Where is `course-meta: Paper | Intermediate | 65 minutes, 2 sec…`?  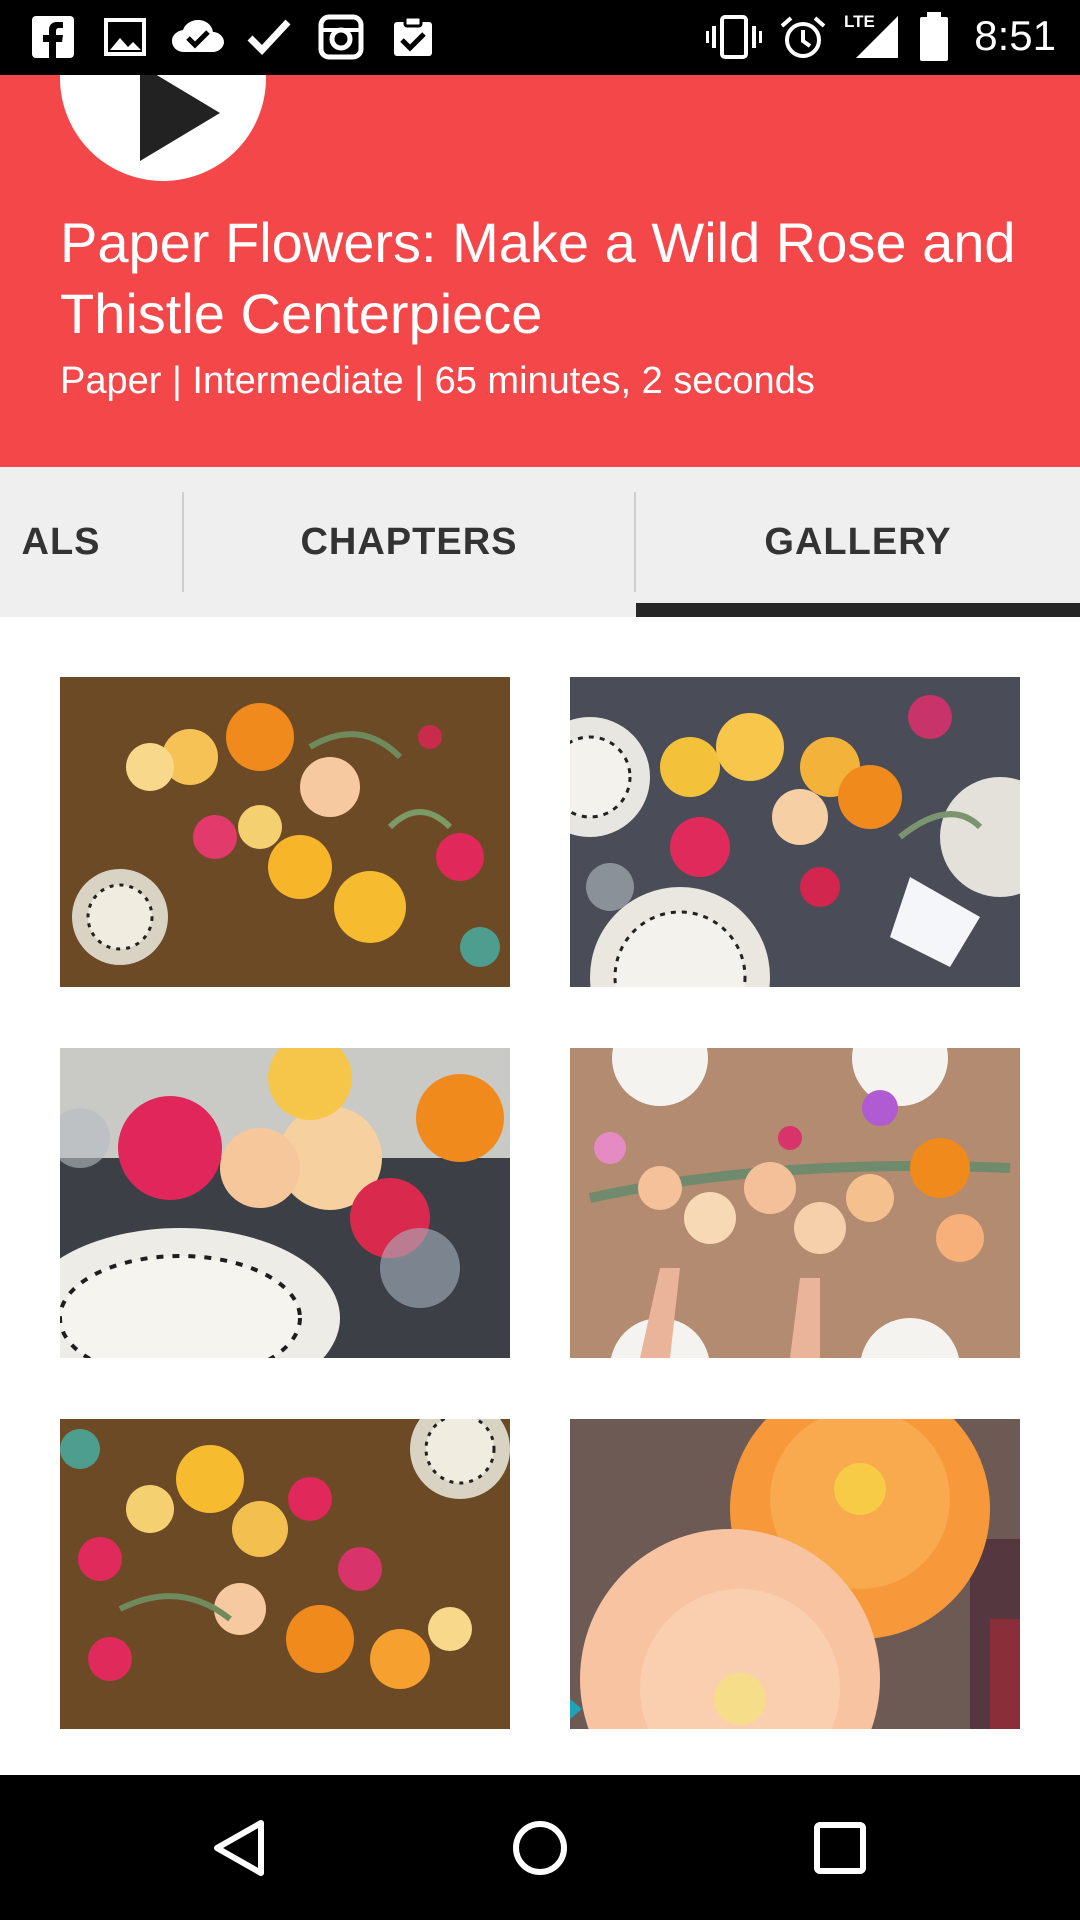
course-meta: Paper | Intermediate | 65 minutes, 2 sec… is located at coordinates (437, 381).